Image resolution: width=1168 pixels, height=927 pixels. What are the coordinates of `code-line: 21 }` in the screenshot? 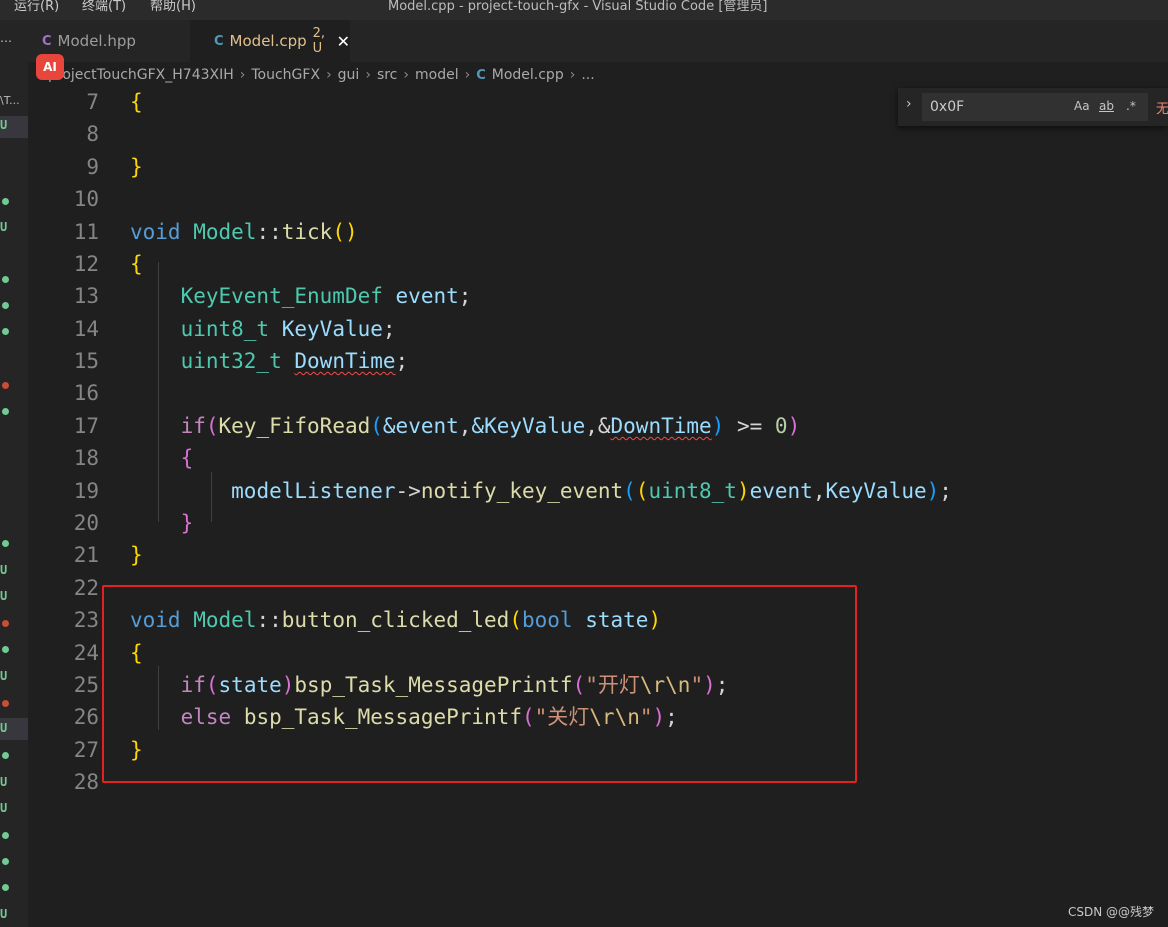 It's located at (598, 555).